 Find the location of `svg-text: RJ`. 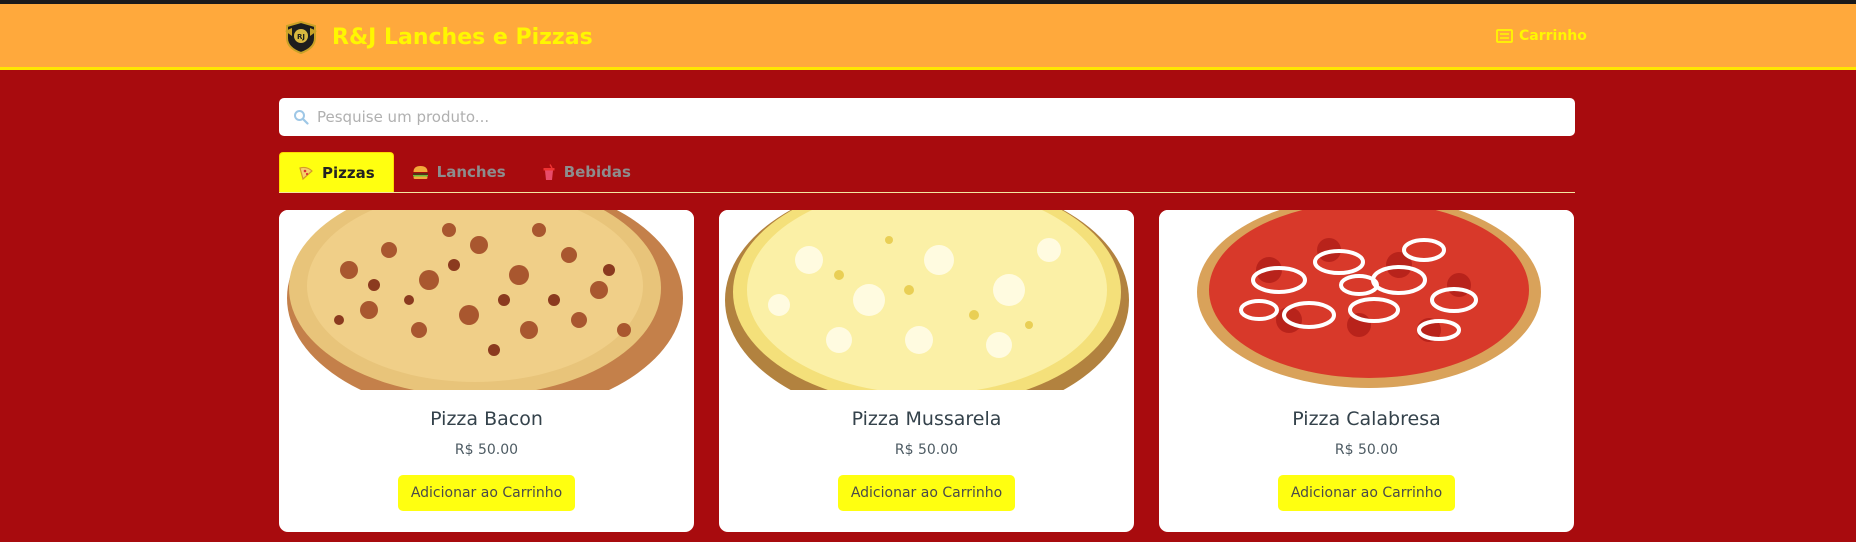

svg-text: RJ is located at coordinates (301, 37).